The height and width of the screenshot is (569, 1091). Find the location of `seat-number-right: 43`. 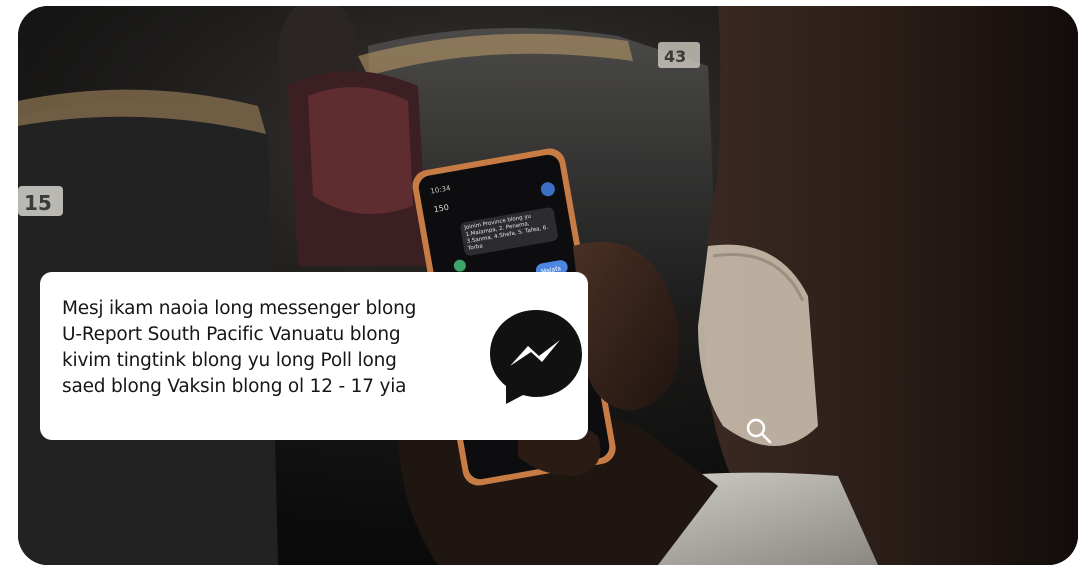

seat-number-right: 43 is located at coordinates (675, 56).